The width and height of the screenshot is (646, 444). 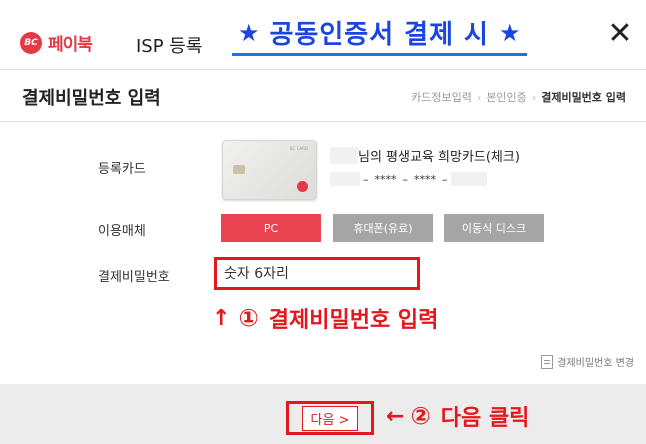 I want to click on media-label: 이용매체, so click(x=122, y=231).